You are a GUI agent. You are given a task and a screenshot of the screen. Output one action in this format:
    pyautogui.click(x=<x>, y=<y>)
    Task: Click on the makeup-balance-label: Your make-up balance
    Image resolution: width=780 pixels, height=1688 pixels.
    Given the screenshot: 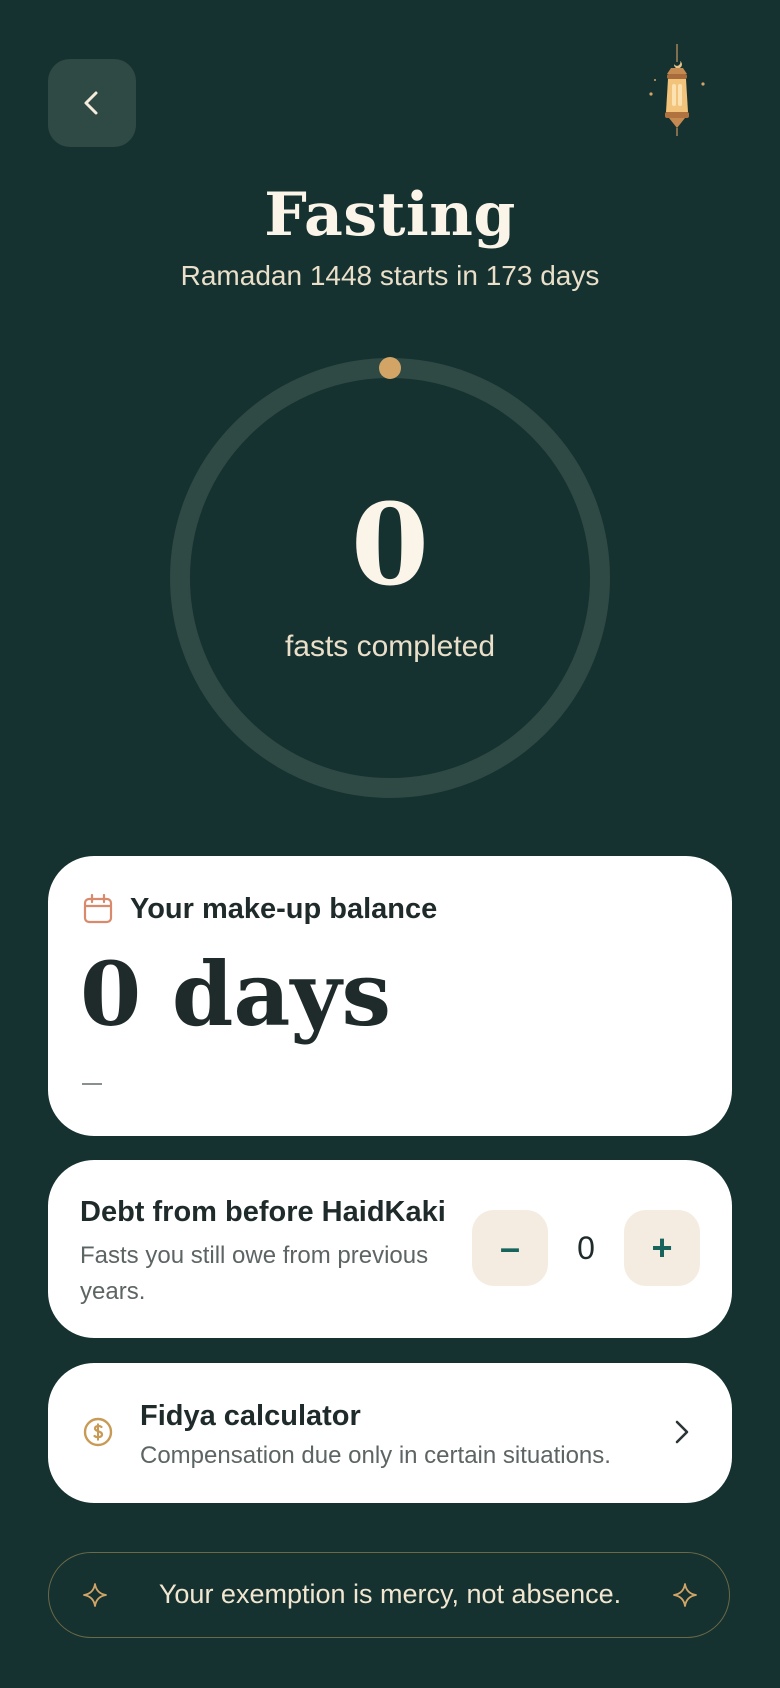 What is the action you would take?
    pyautogui.click(x=284, y=909)
    